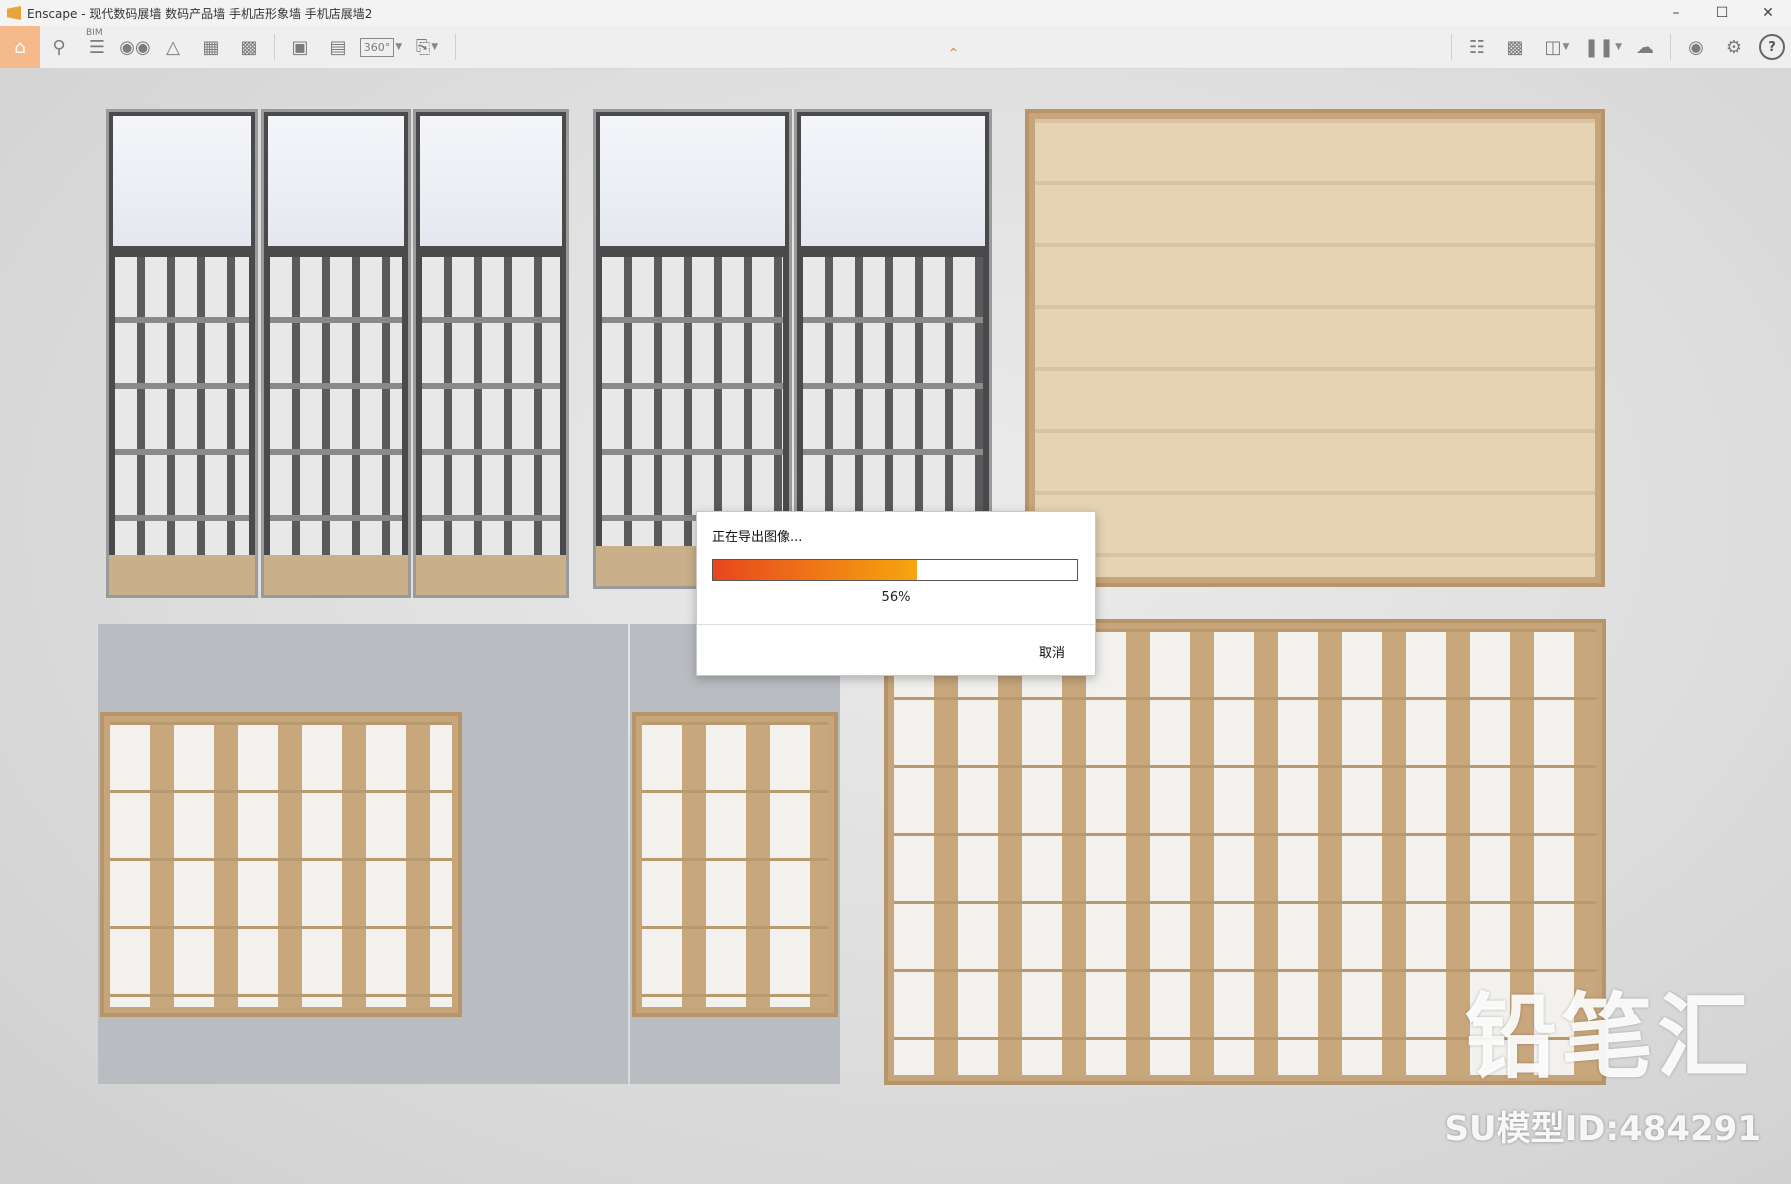 This screenshot has width=1791, height=1184. I want to click on screenshot-icon: ▣, so click(300, 47).